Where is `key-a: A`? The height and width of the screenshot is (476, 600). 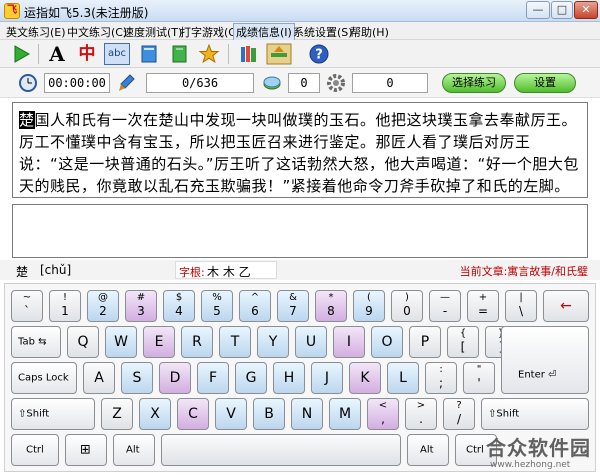 key-a: A is located at coordinates (99, 378).